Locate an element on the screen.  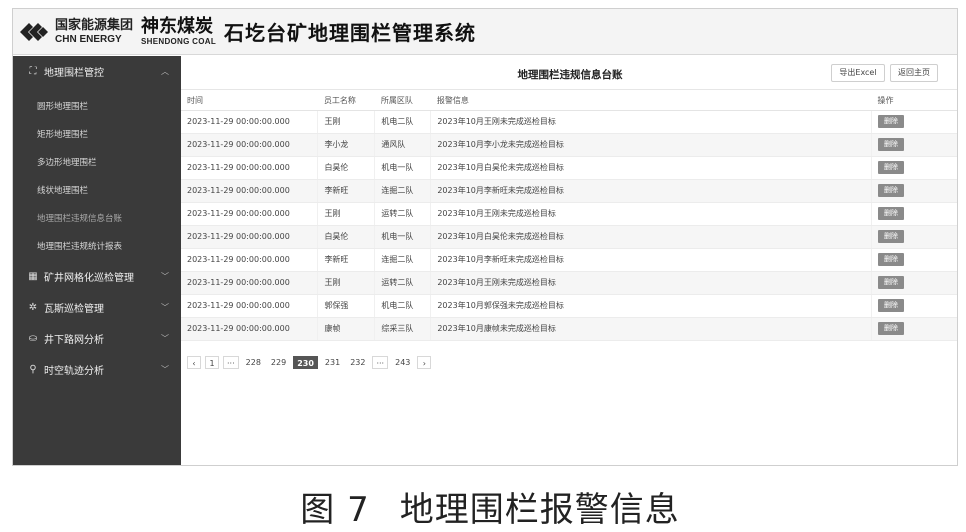
cell-team: 通风队 is located at coordinates (403, 145).